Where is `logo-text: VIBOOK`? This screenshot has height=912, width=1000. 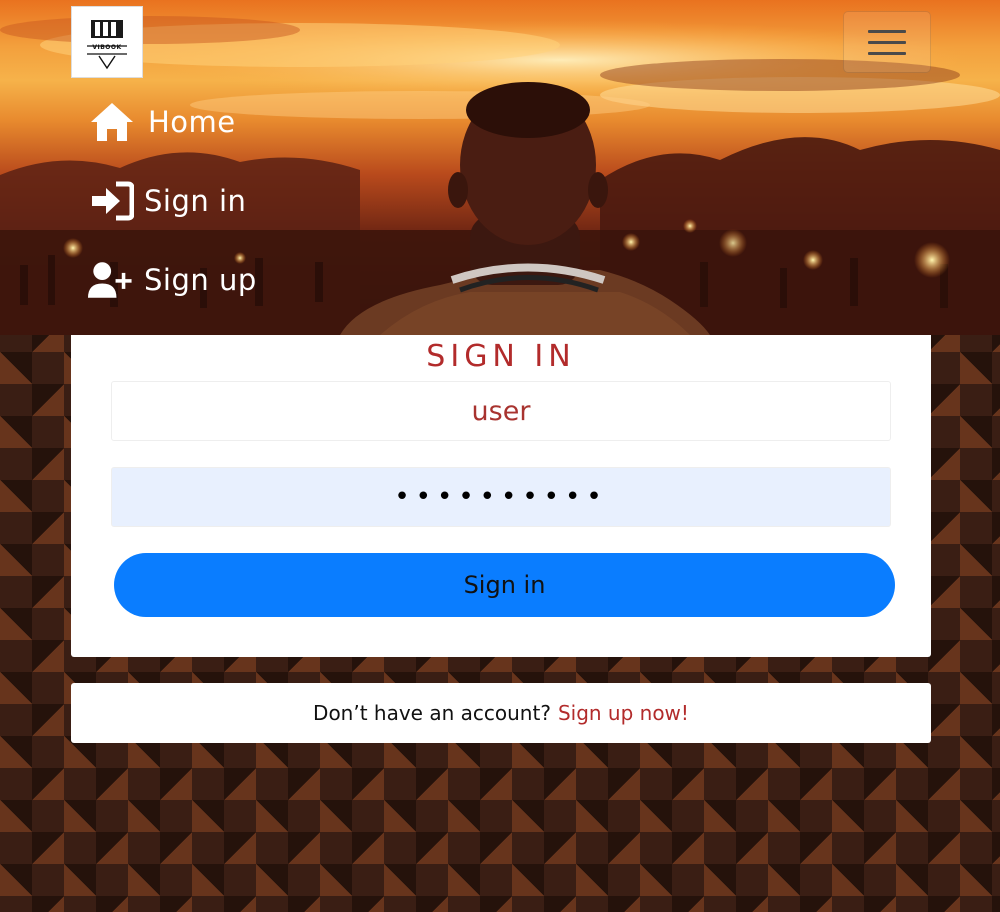 logo-text: VIBOOK is located at coordinates (107, 47).